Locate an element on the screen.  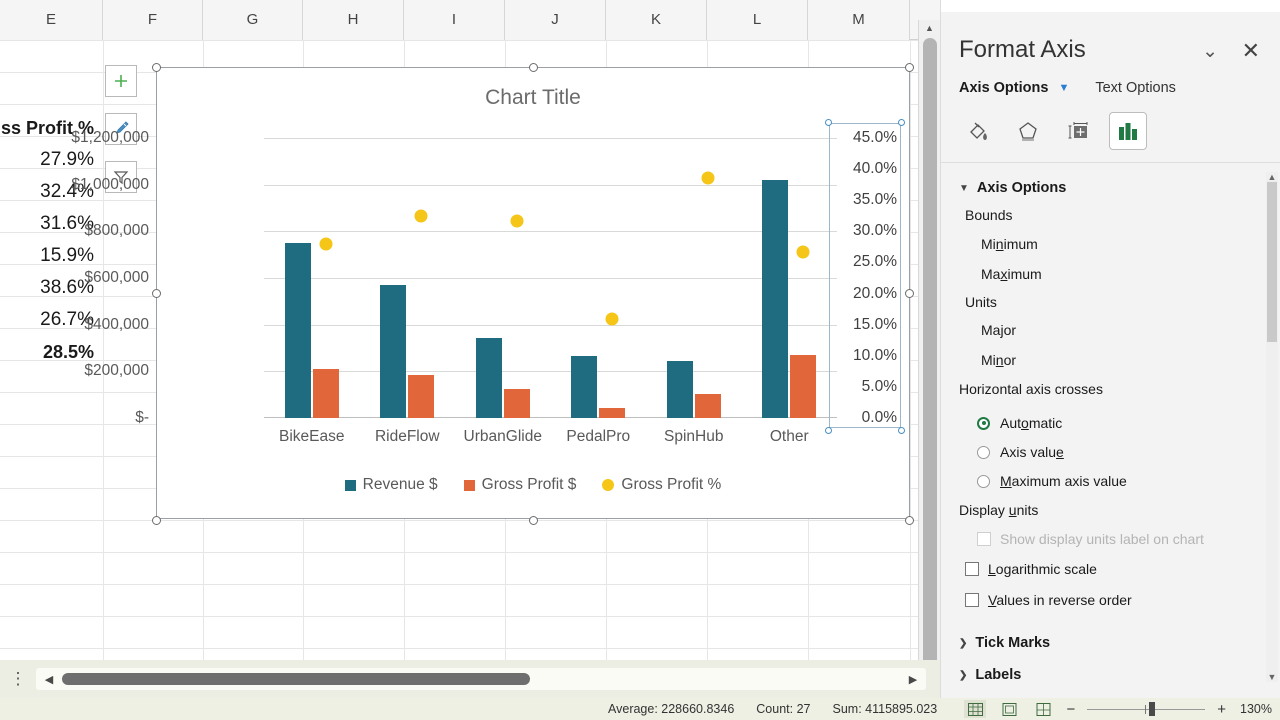
legend-item-2: Gross Profit % is located at coordinates (661, 485).